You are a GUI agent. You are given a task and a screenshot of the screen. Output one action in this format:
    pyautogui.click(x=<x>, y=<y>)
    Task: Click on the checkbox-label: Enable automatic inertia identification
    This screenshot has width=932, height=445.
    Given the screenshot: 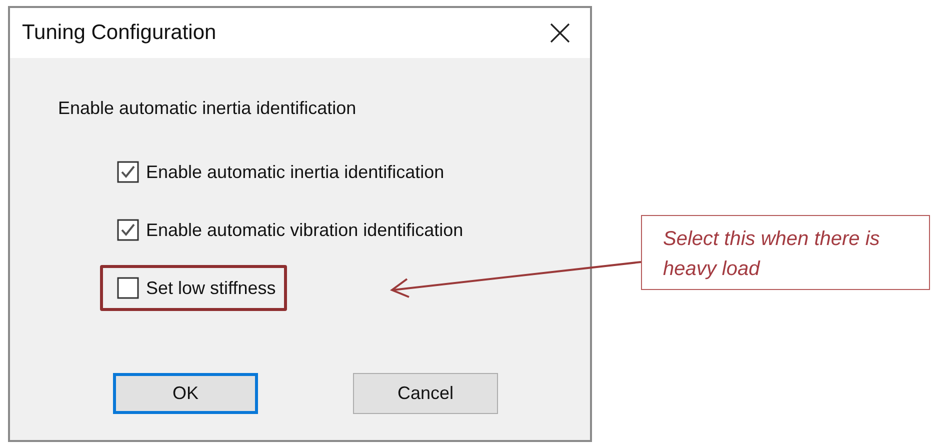 What is the action you would take?
    pyautogui.click(x=295, y=172)
    